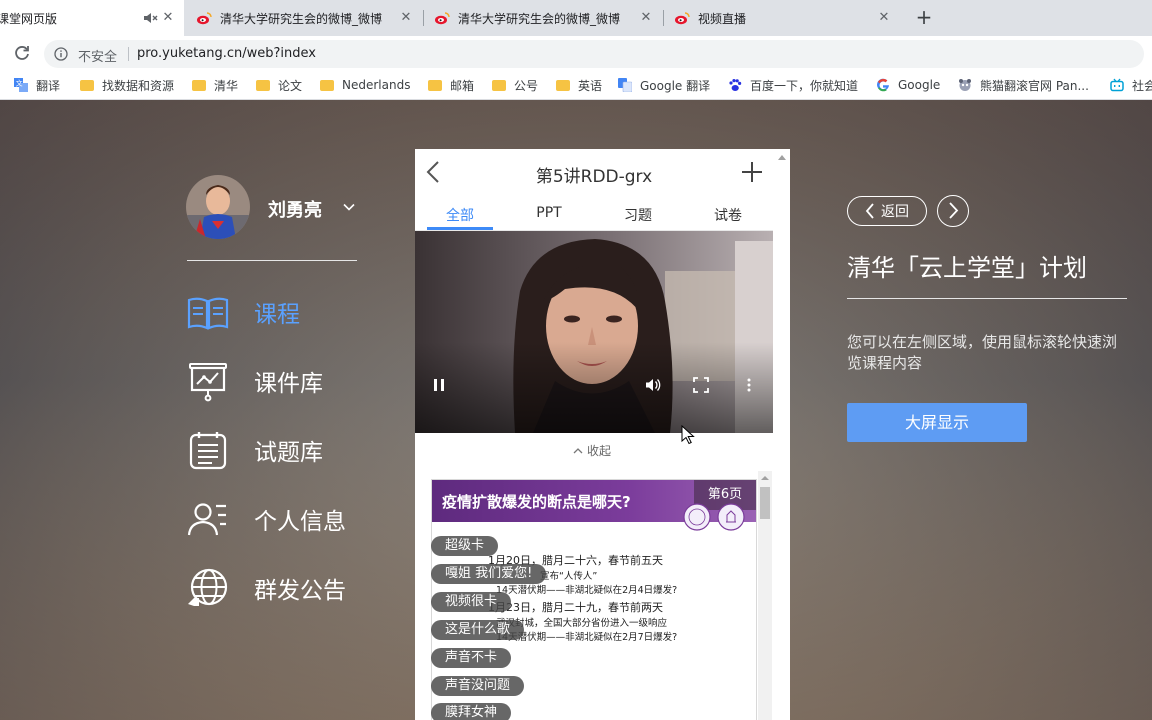  Describe the element at coordinates (594, 54) in the screenshot. I see `address-bar: 不安全 pro.yuketang.cn/web?index` at that location.